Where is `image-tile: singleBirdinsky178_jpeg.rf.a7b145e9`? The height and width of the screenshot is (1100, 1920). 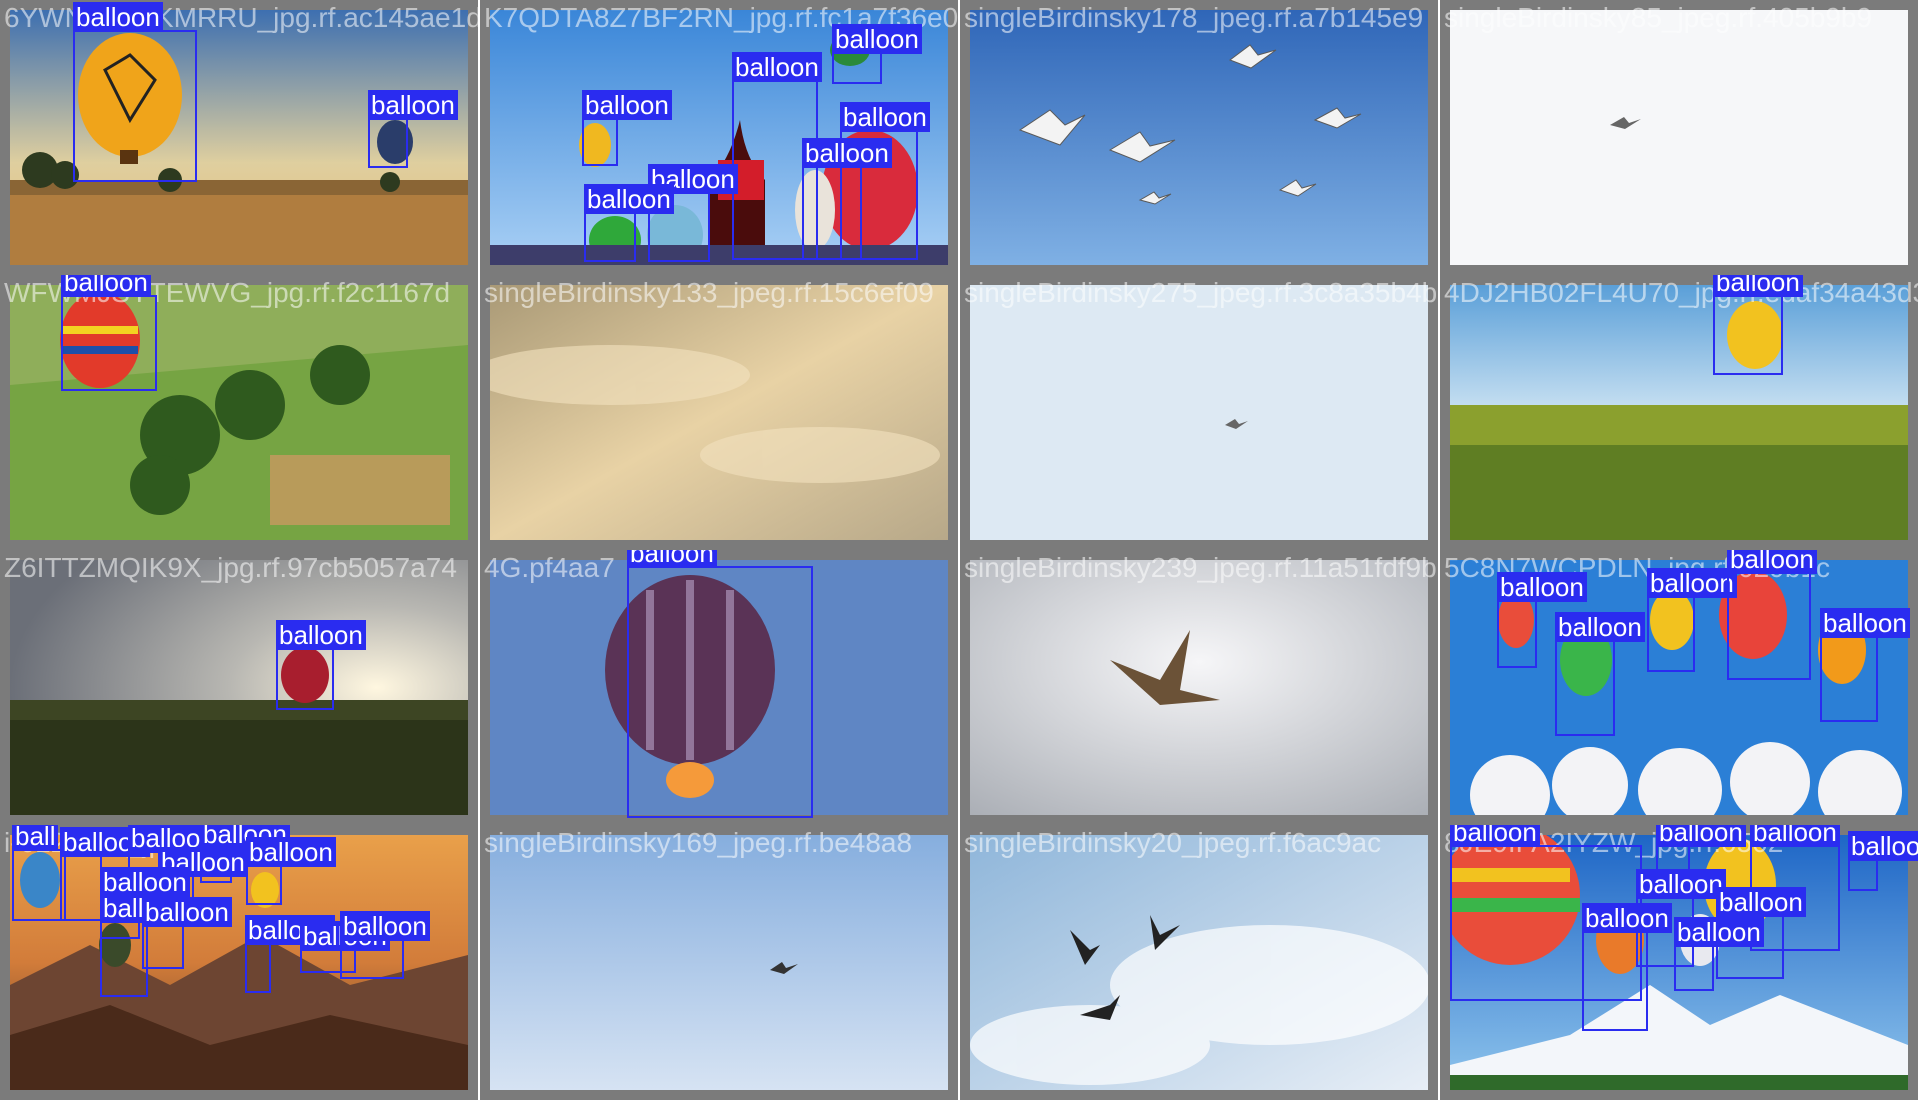
image-tile: singleBirdinsky178_jpeg.rf.a7b145e9 is located at coordinates (1199, 137).